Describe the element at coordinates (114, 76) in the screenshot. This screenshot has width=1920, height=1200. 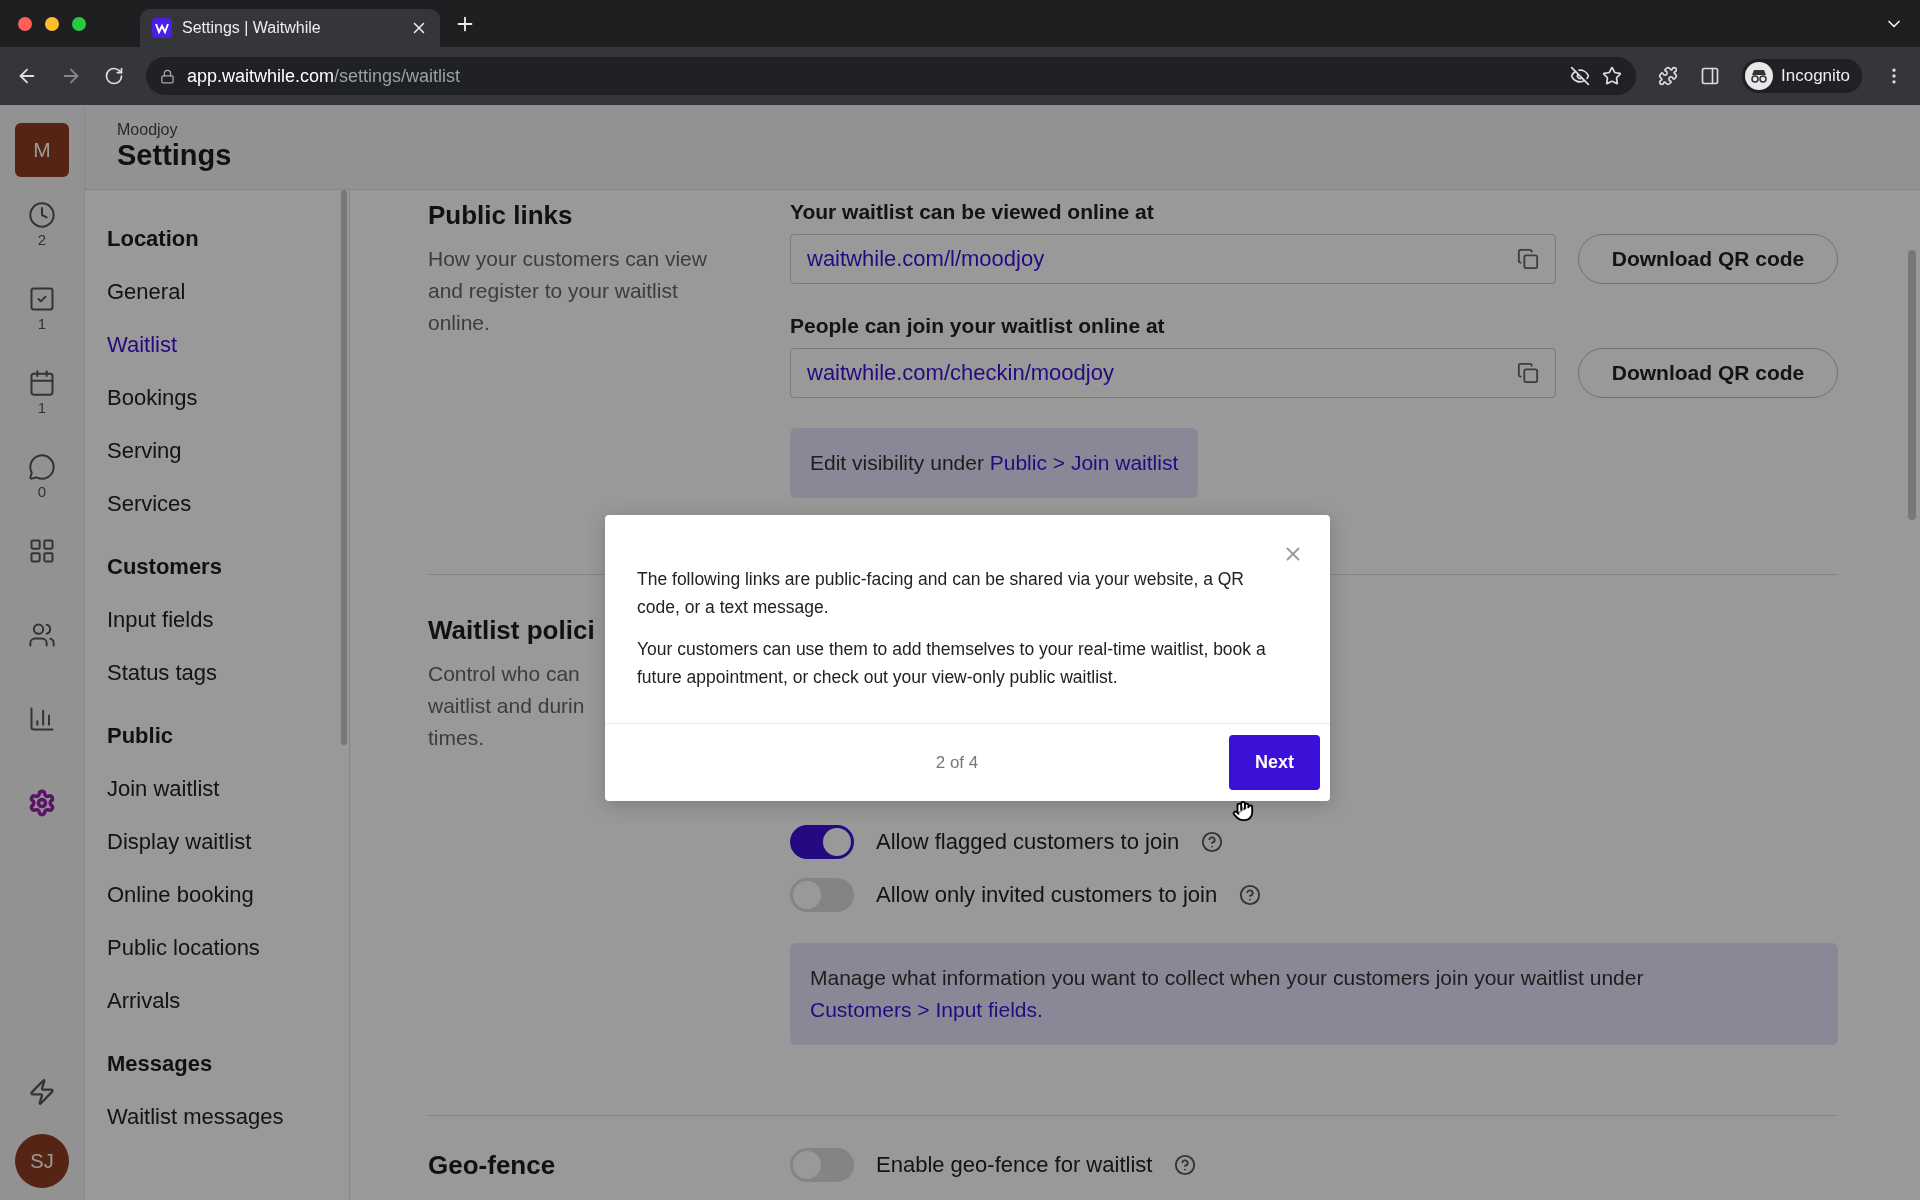
I see `reload-icon` at that location.